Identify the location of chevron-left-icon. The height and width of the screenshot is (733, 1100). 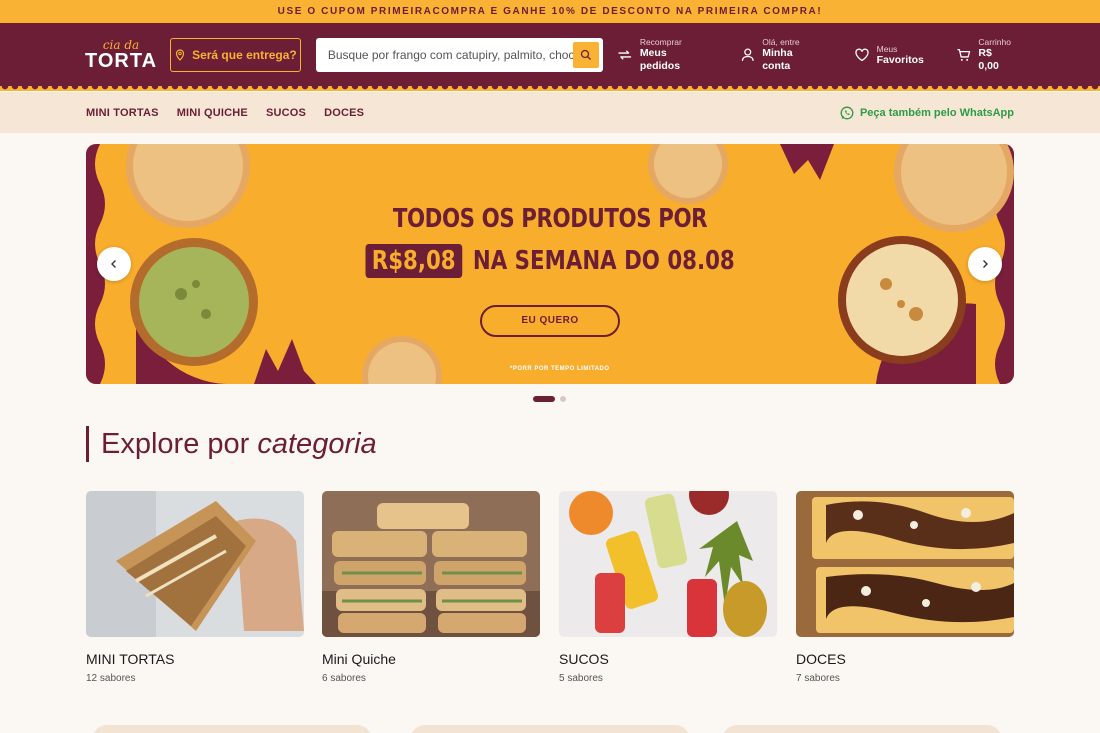
(113, 264).